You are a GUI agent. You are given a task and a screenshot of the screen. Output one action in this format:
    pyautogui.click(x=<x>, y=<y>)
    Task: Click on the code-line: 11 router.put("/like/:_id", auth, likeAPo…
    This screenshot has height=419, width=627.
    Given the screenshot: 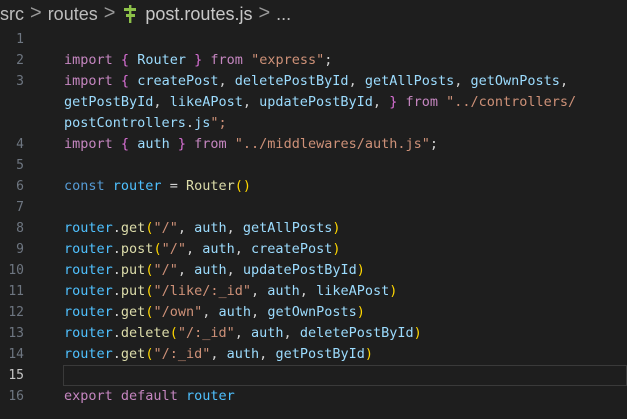 What is the action you would take?
    pyautogui.click(x=313, y=291)
    